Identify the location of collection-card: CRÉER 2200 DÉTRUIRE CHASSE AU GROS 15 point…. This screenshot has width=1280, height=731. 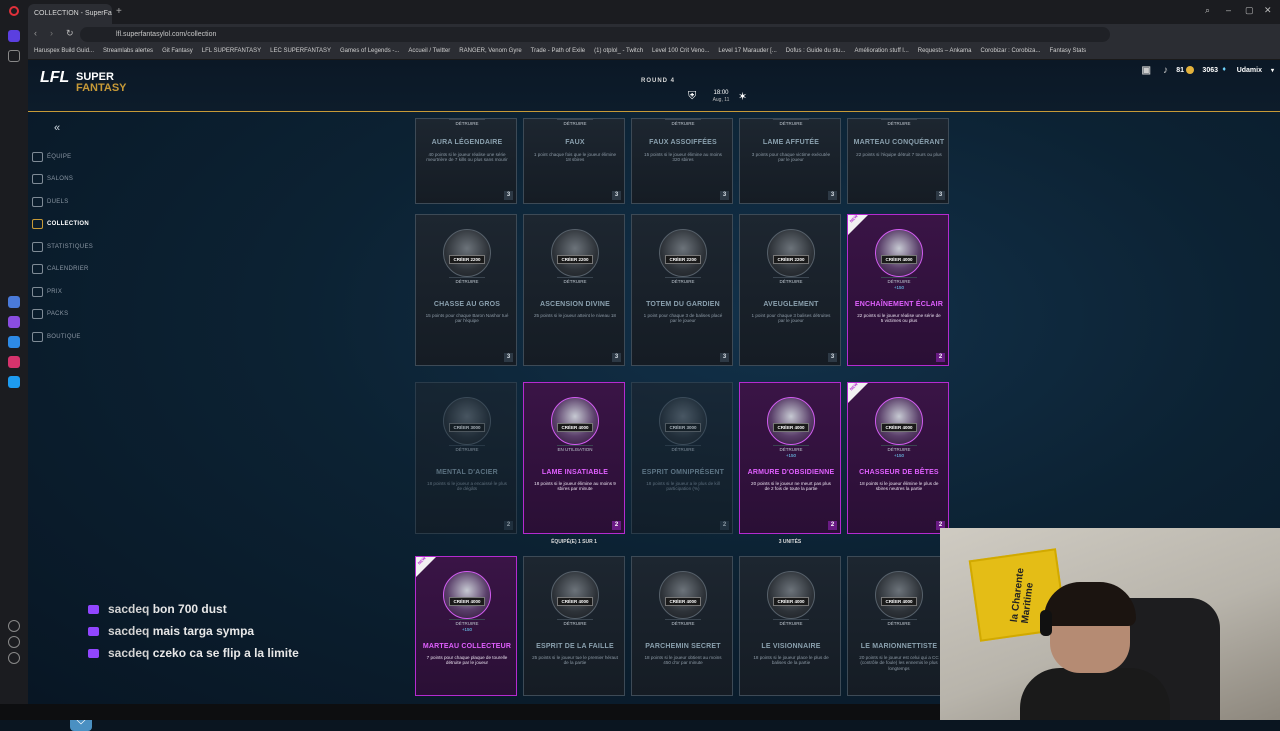
(466, 290).